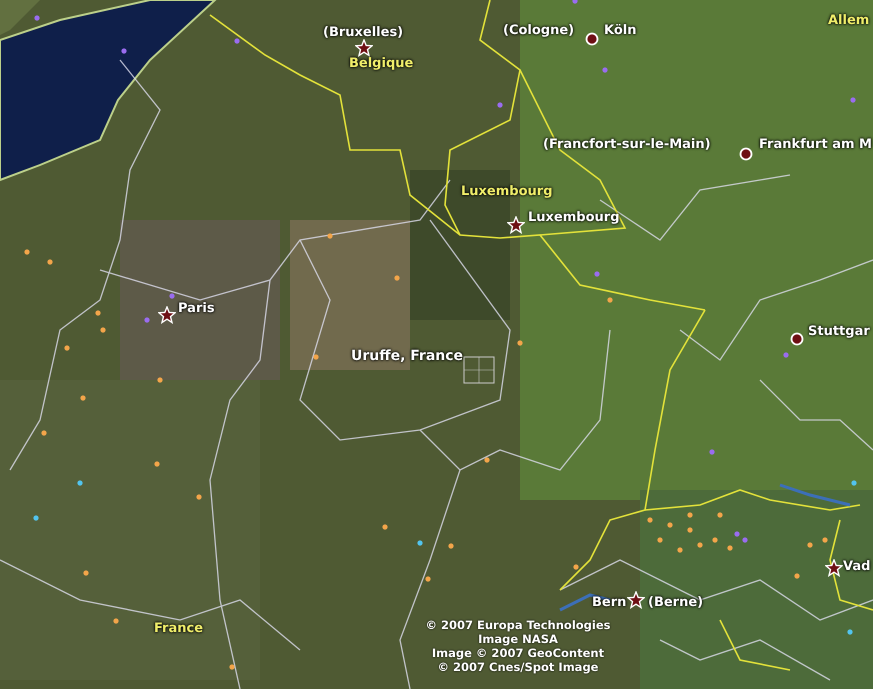 The image size is (873, 689). Describe the element at coordinates (620, 31) in the screenshot. I see `place-label: Köln` at that location.